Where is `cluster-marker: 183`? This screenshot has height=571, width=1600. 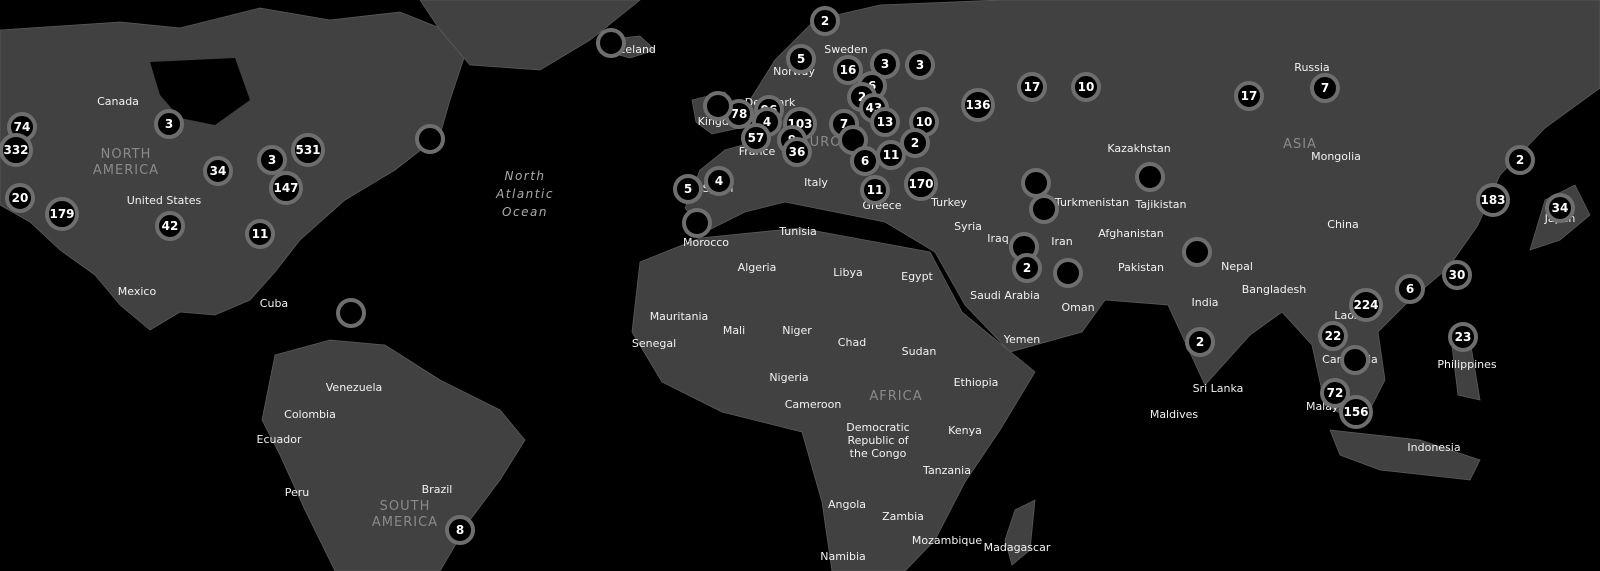
cluster-marker: 183 is located at coordinates (1493, 200).